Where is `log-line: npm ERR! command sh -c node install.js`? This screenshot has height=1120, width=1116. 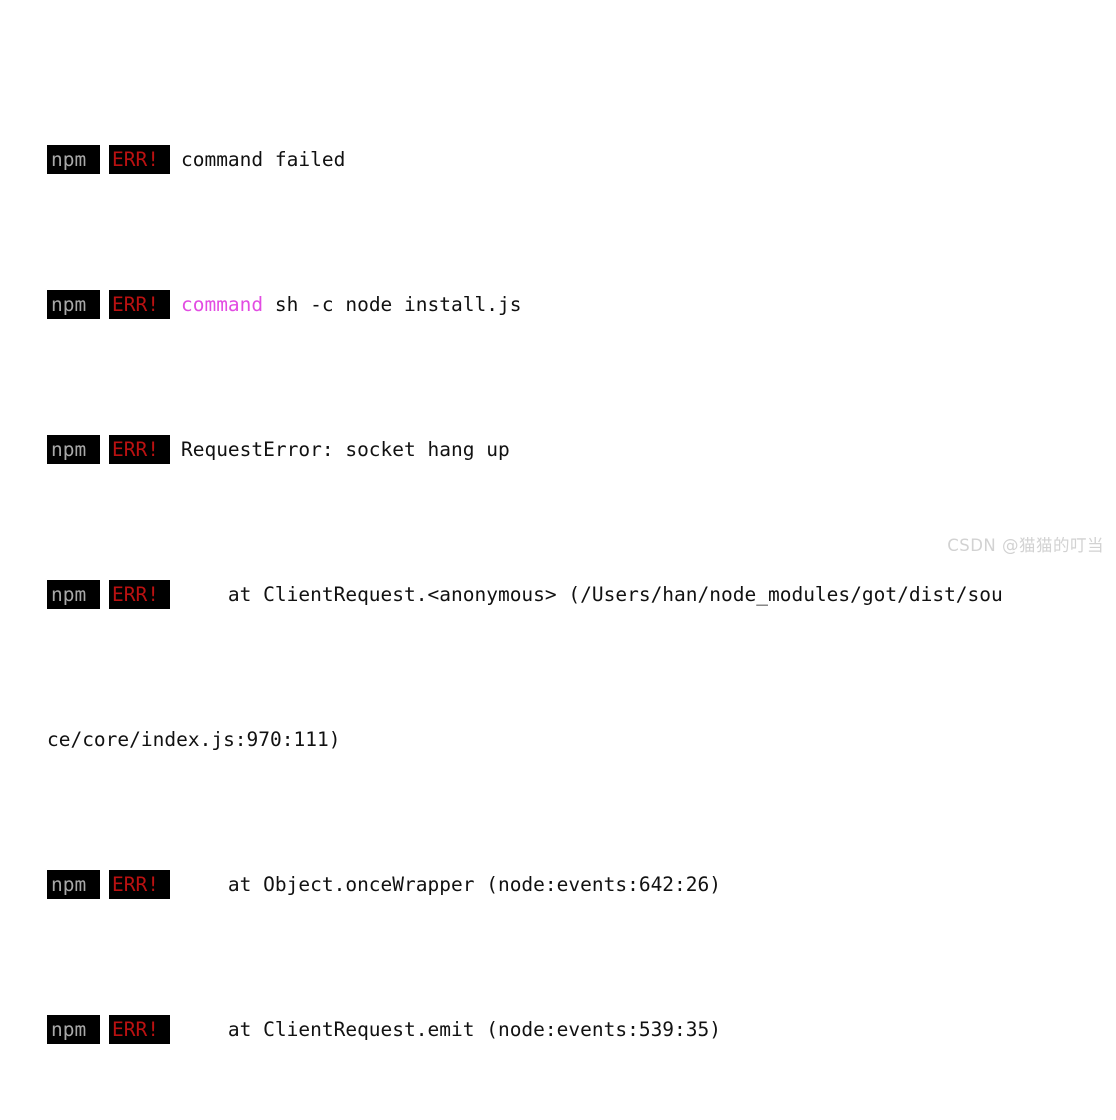
log-line: npm ERR! command sh -c node install.js is located at coordinates (558, 290).